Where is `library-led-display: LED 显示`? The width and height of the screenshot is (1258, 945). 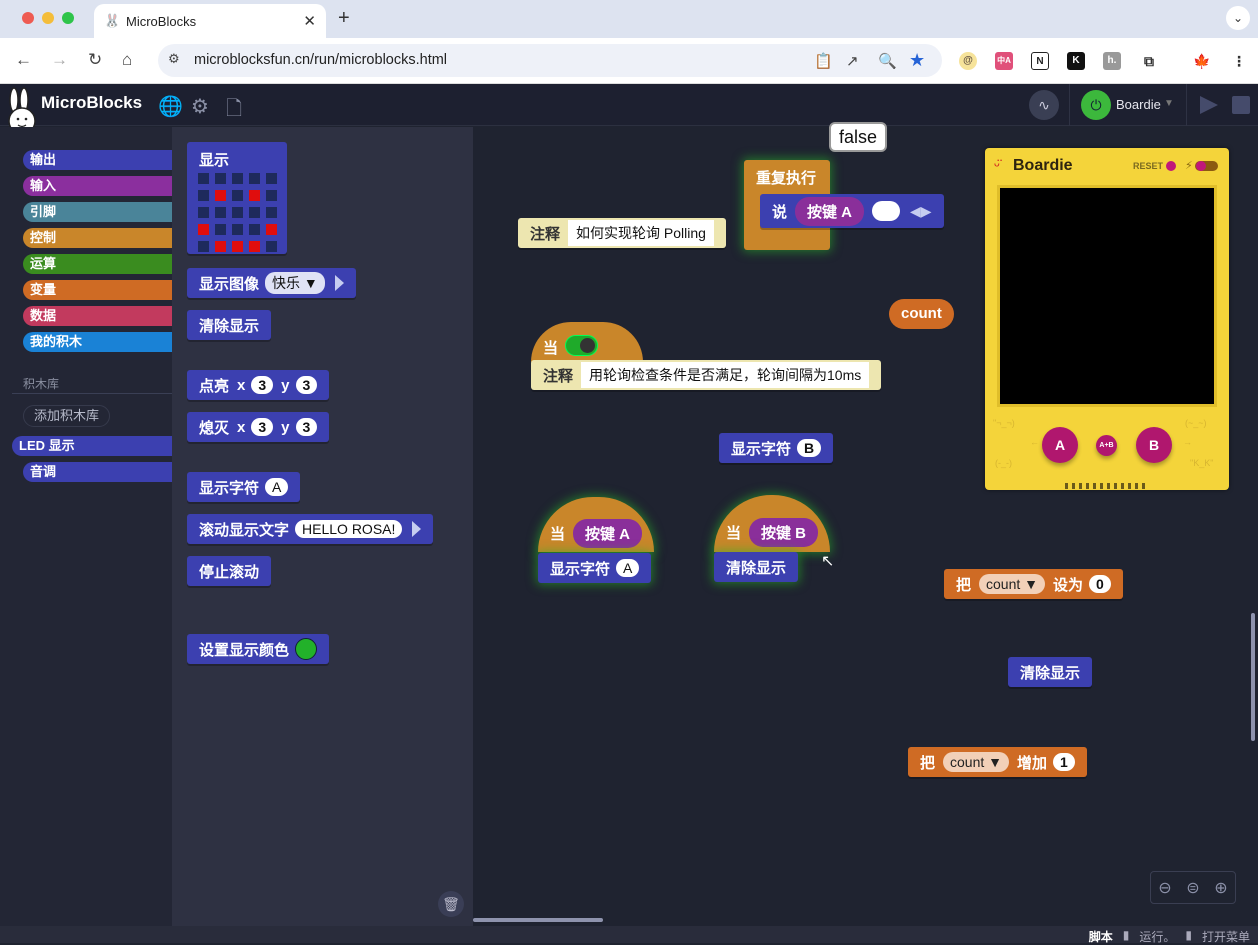
library-led-display: LED 显示 is located at coordinates (92, 446).